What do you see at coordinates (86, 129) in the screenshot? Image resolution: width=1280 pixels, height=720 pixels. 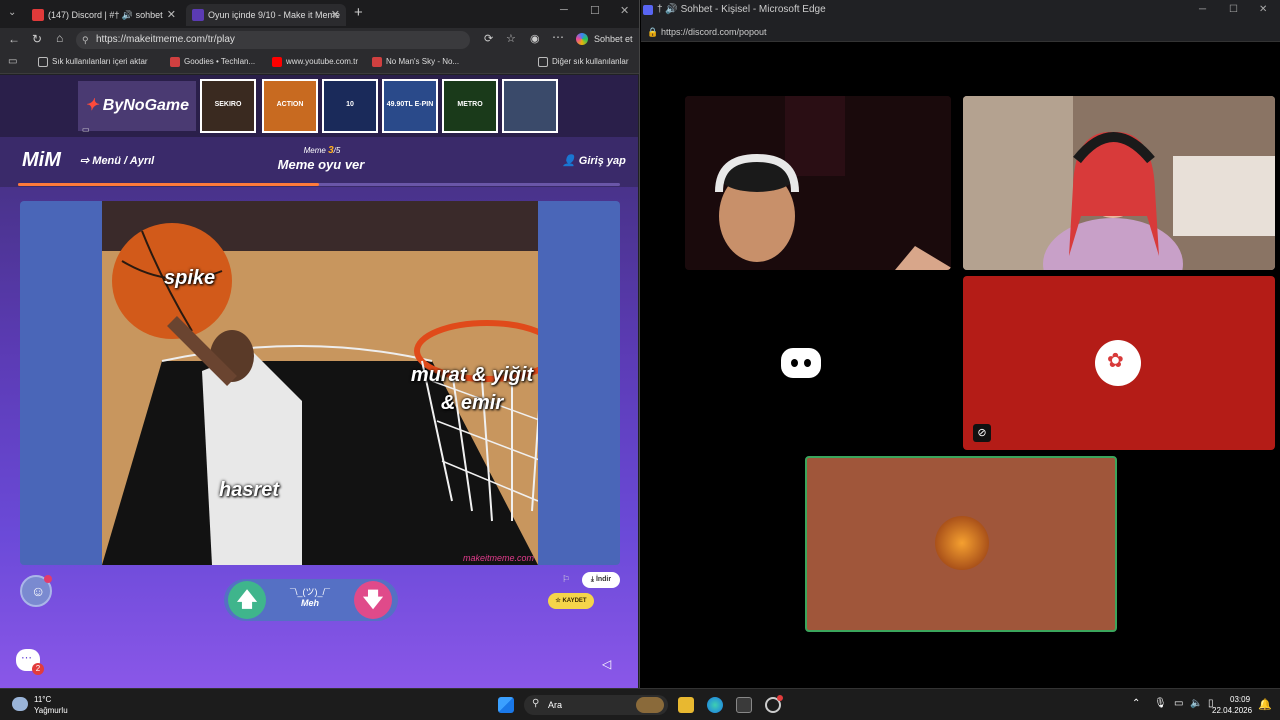 I see `ad-info-icon: ▭` at bounding box center [86, 129].